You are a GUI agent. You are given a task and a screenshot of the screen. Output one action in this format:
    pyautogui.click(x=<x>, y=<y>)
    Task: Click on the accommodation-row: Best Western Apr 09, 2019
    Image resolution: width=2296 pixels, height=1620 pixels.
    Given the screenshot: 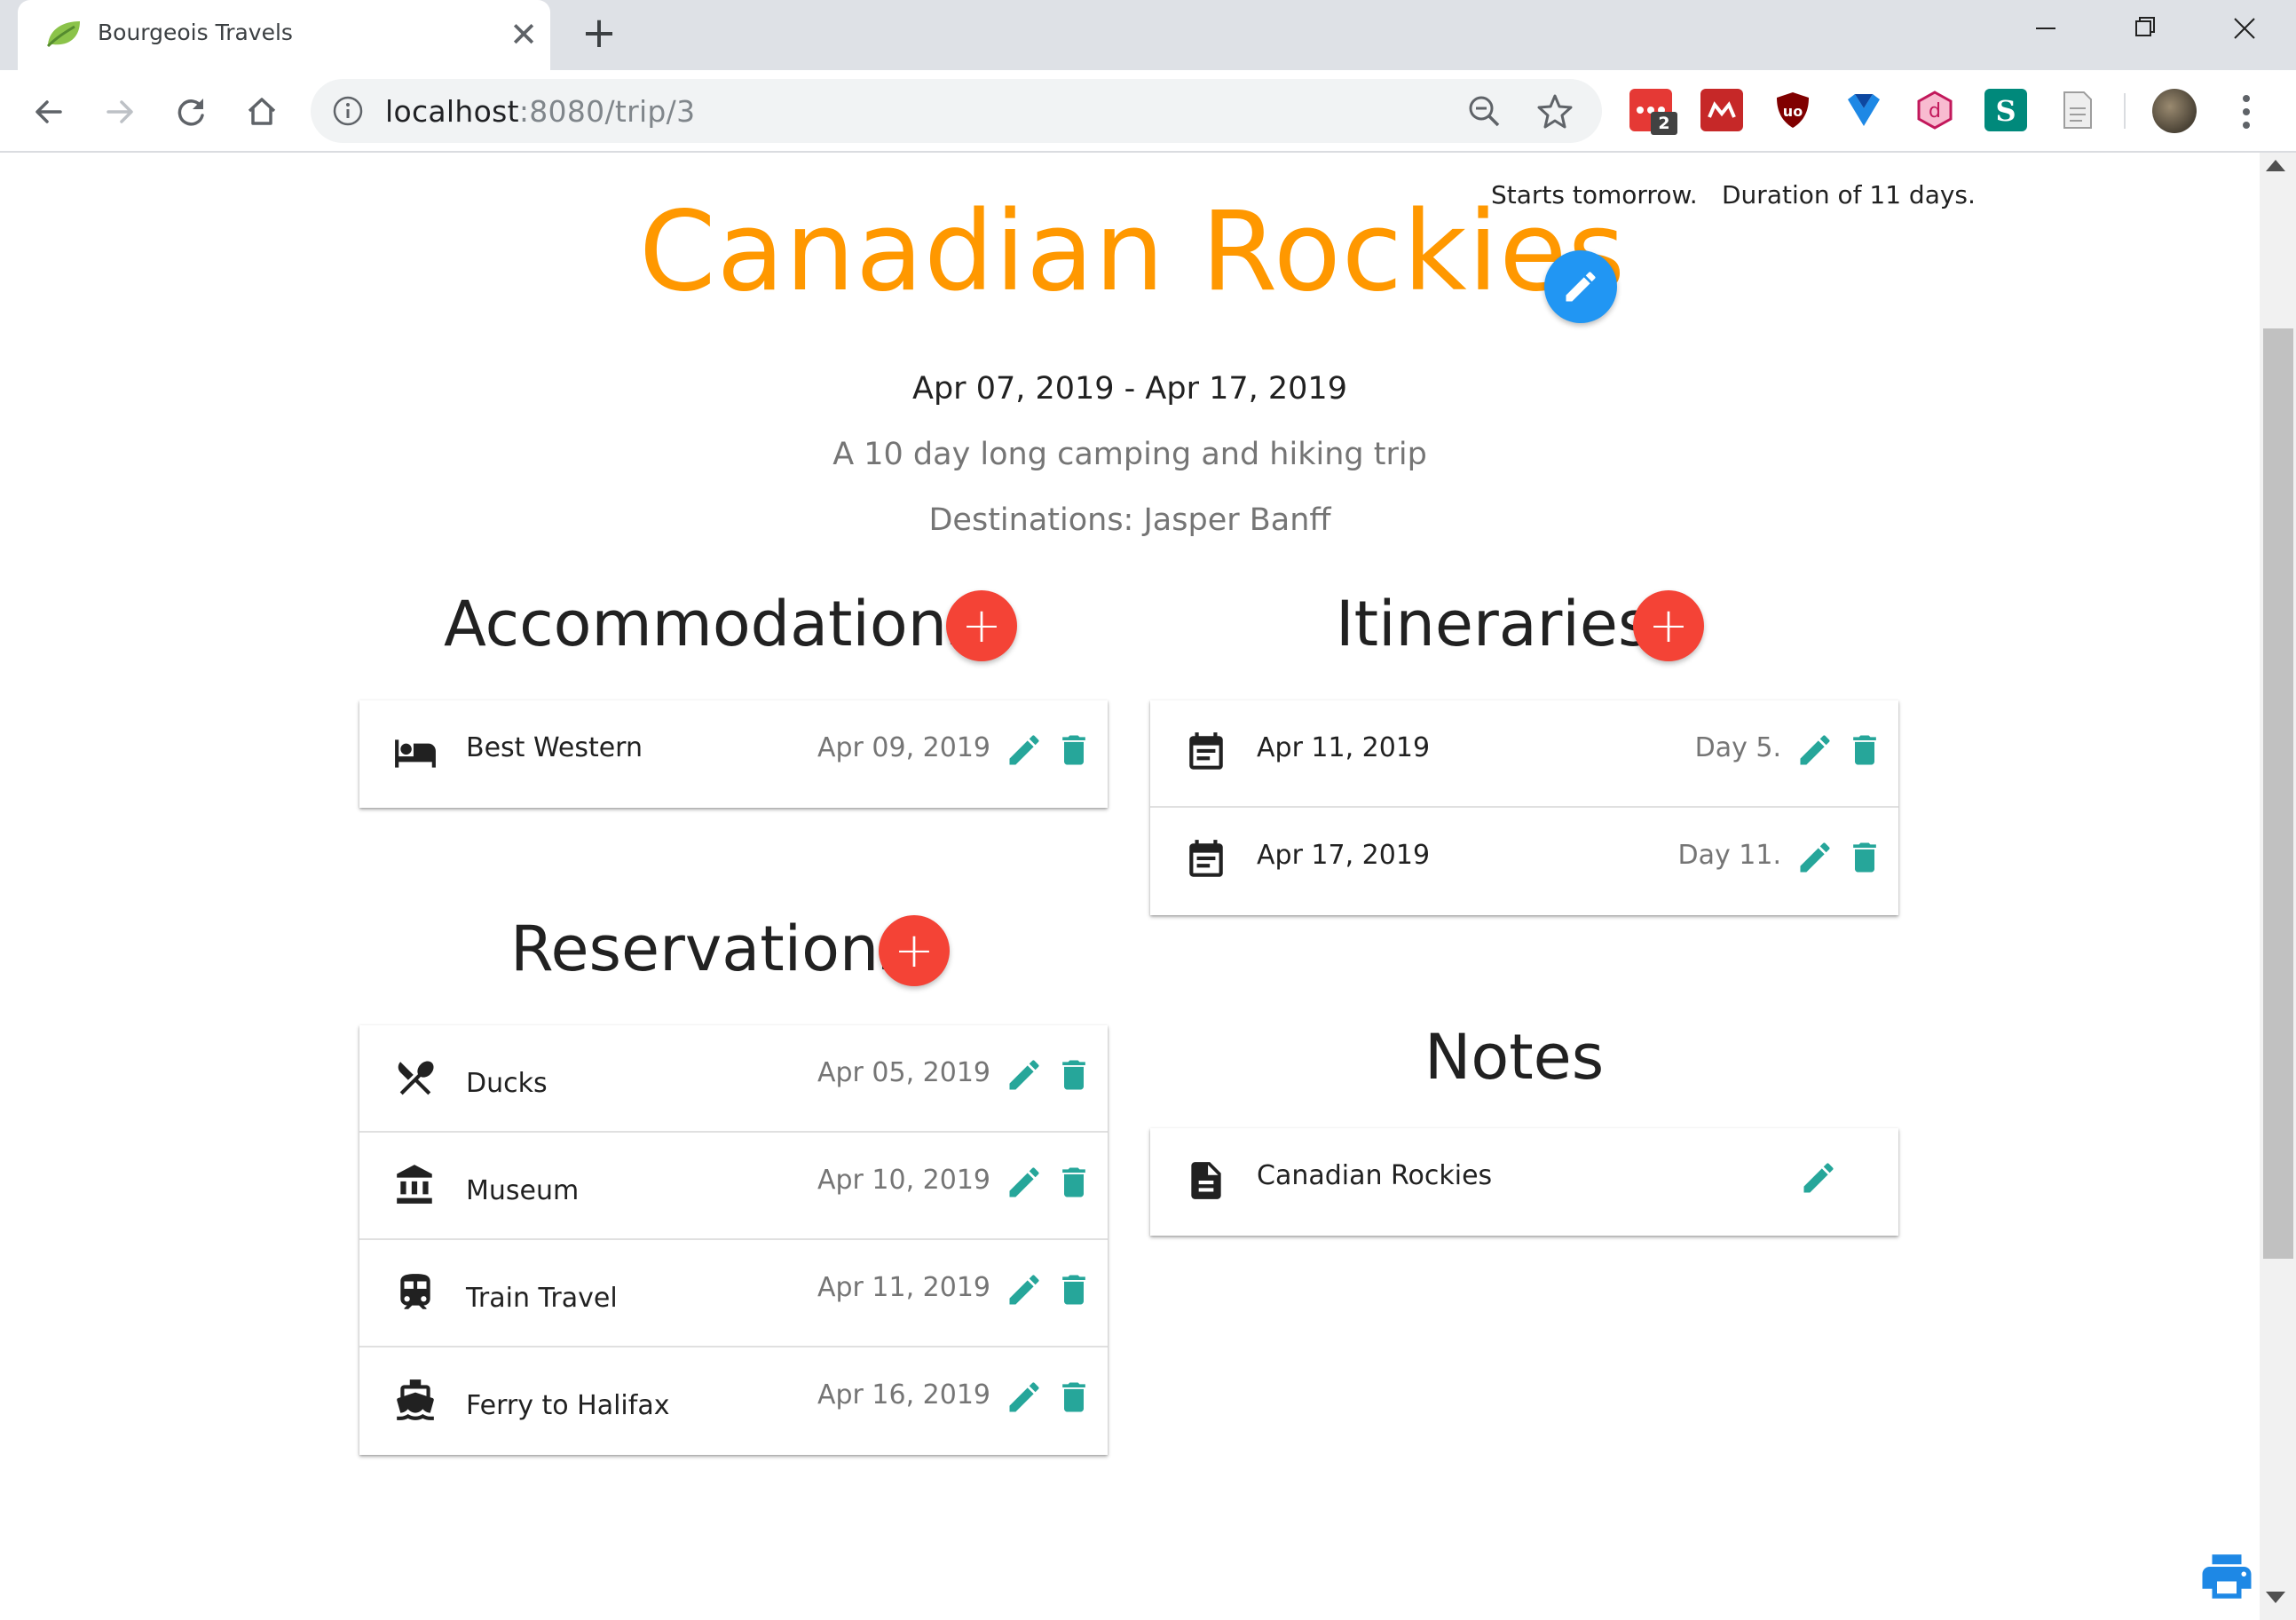 What is the action you would take?
    pyautogui.click(x=734, y=754)
    